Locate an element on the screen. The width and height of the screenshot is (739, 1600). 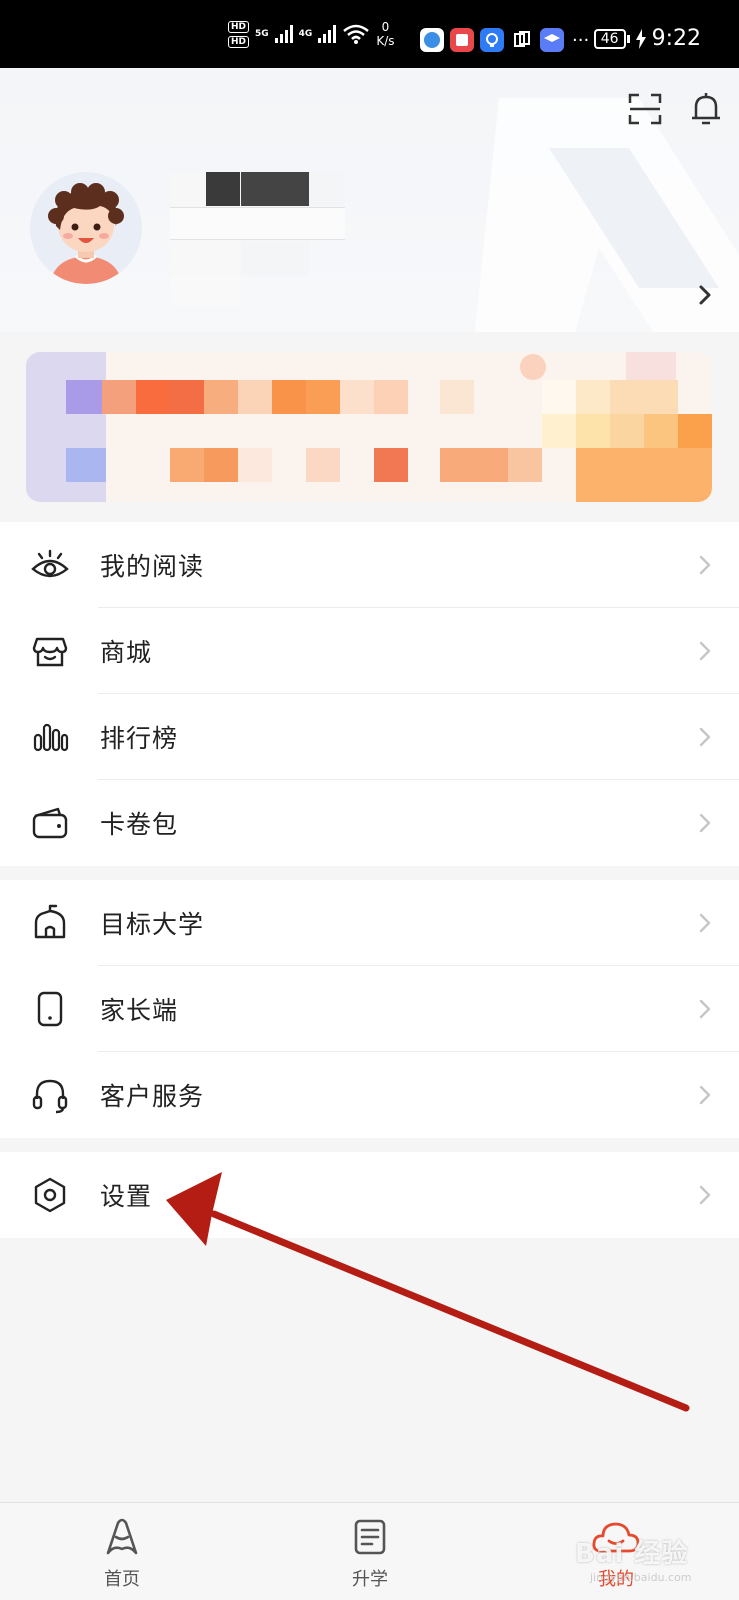
phone-icon is located at coordinates (50, 1009).